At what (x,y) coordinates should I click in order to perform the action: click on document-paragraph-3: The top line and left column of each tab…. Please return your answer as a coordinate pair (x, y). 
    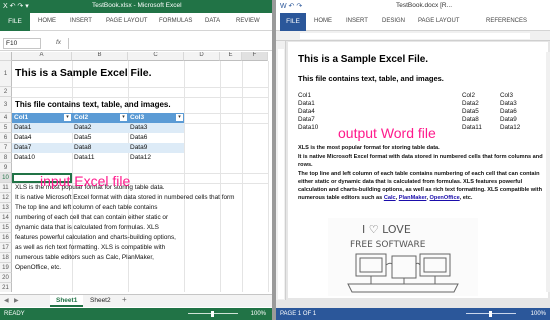
    Looking at the image, I should click on (420, 186).